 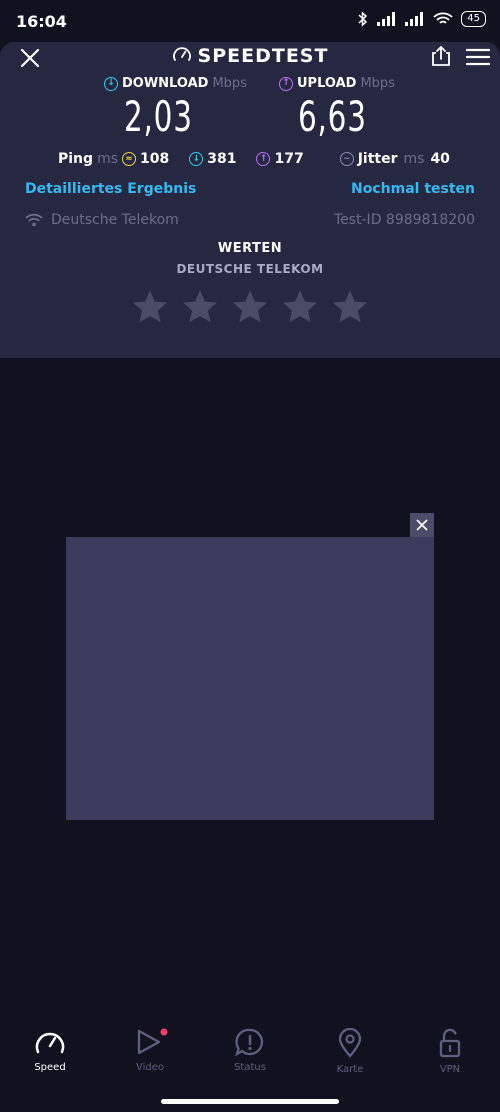 What do you see at coordinates (289, 159) in the screenshot?
I see `ping-upload-value: 177` at bounding box center [289, 159].